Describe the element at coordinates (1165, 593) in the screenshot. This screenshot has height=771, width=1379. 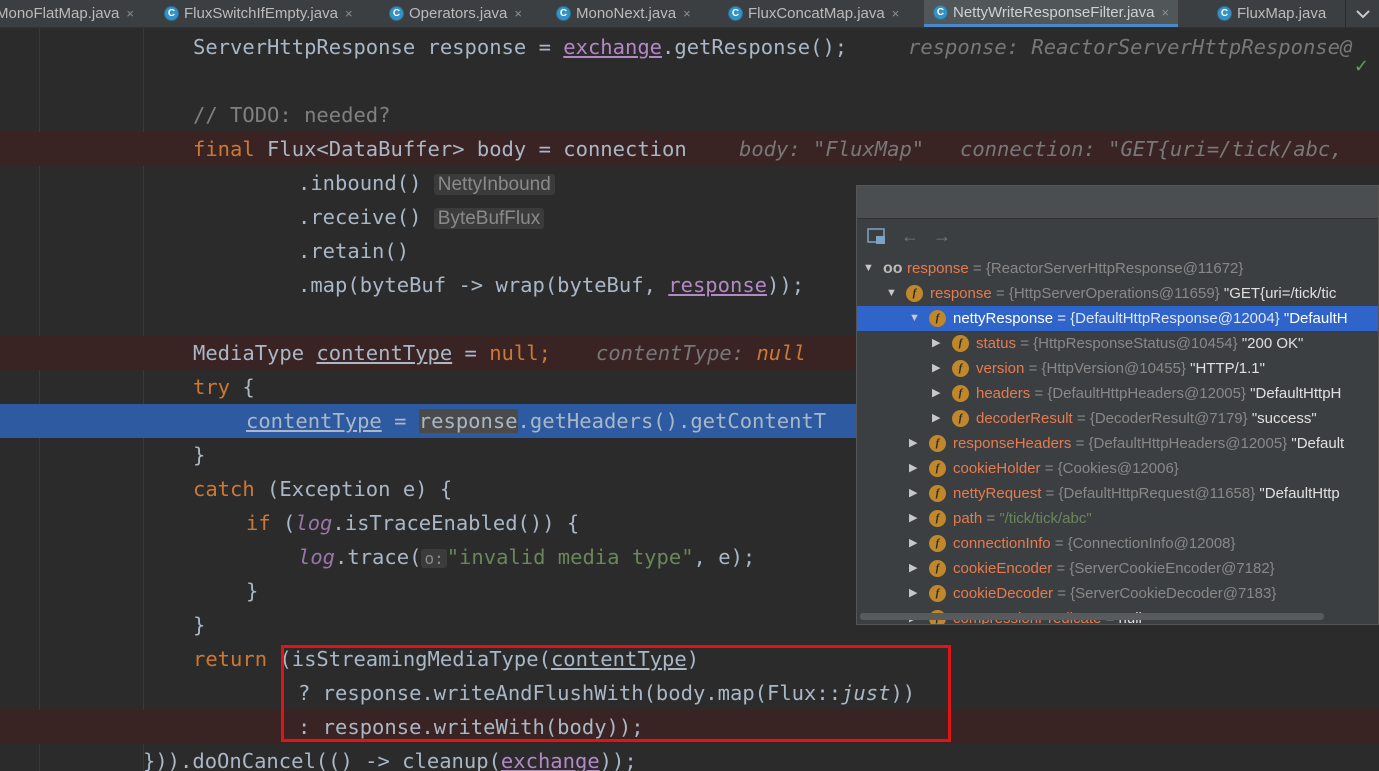
I see `variable-type: = {ServerCookieDecoder@7183}` at that location.